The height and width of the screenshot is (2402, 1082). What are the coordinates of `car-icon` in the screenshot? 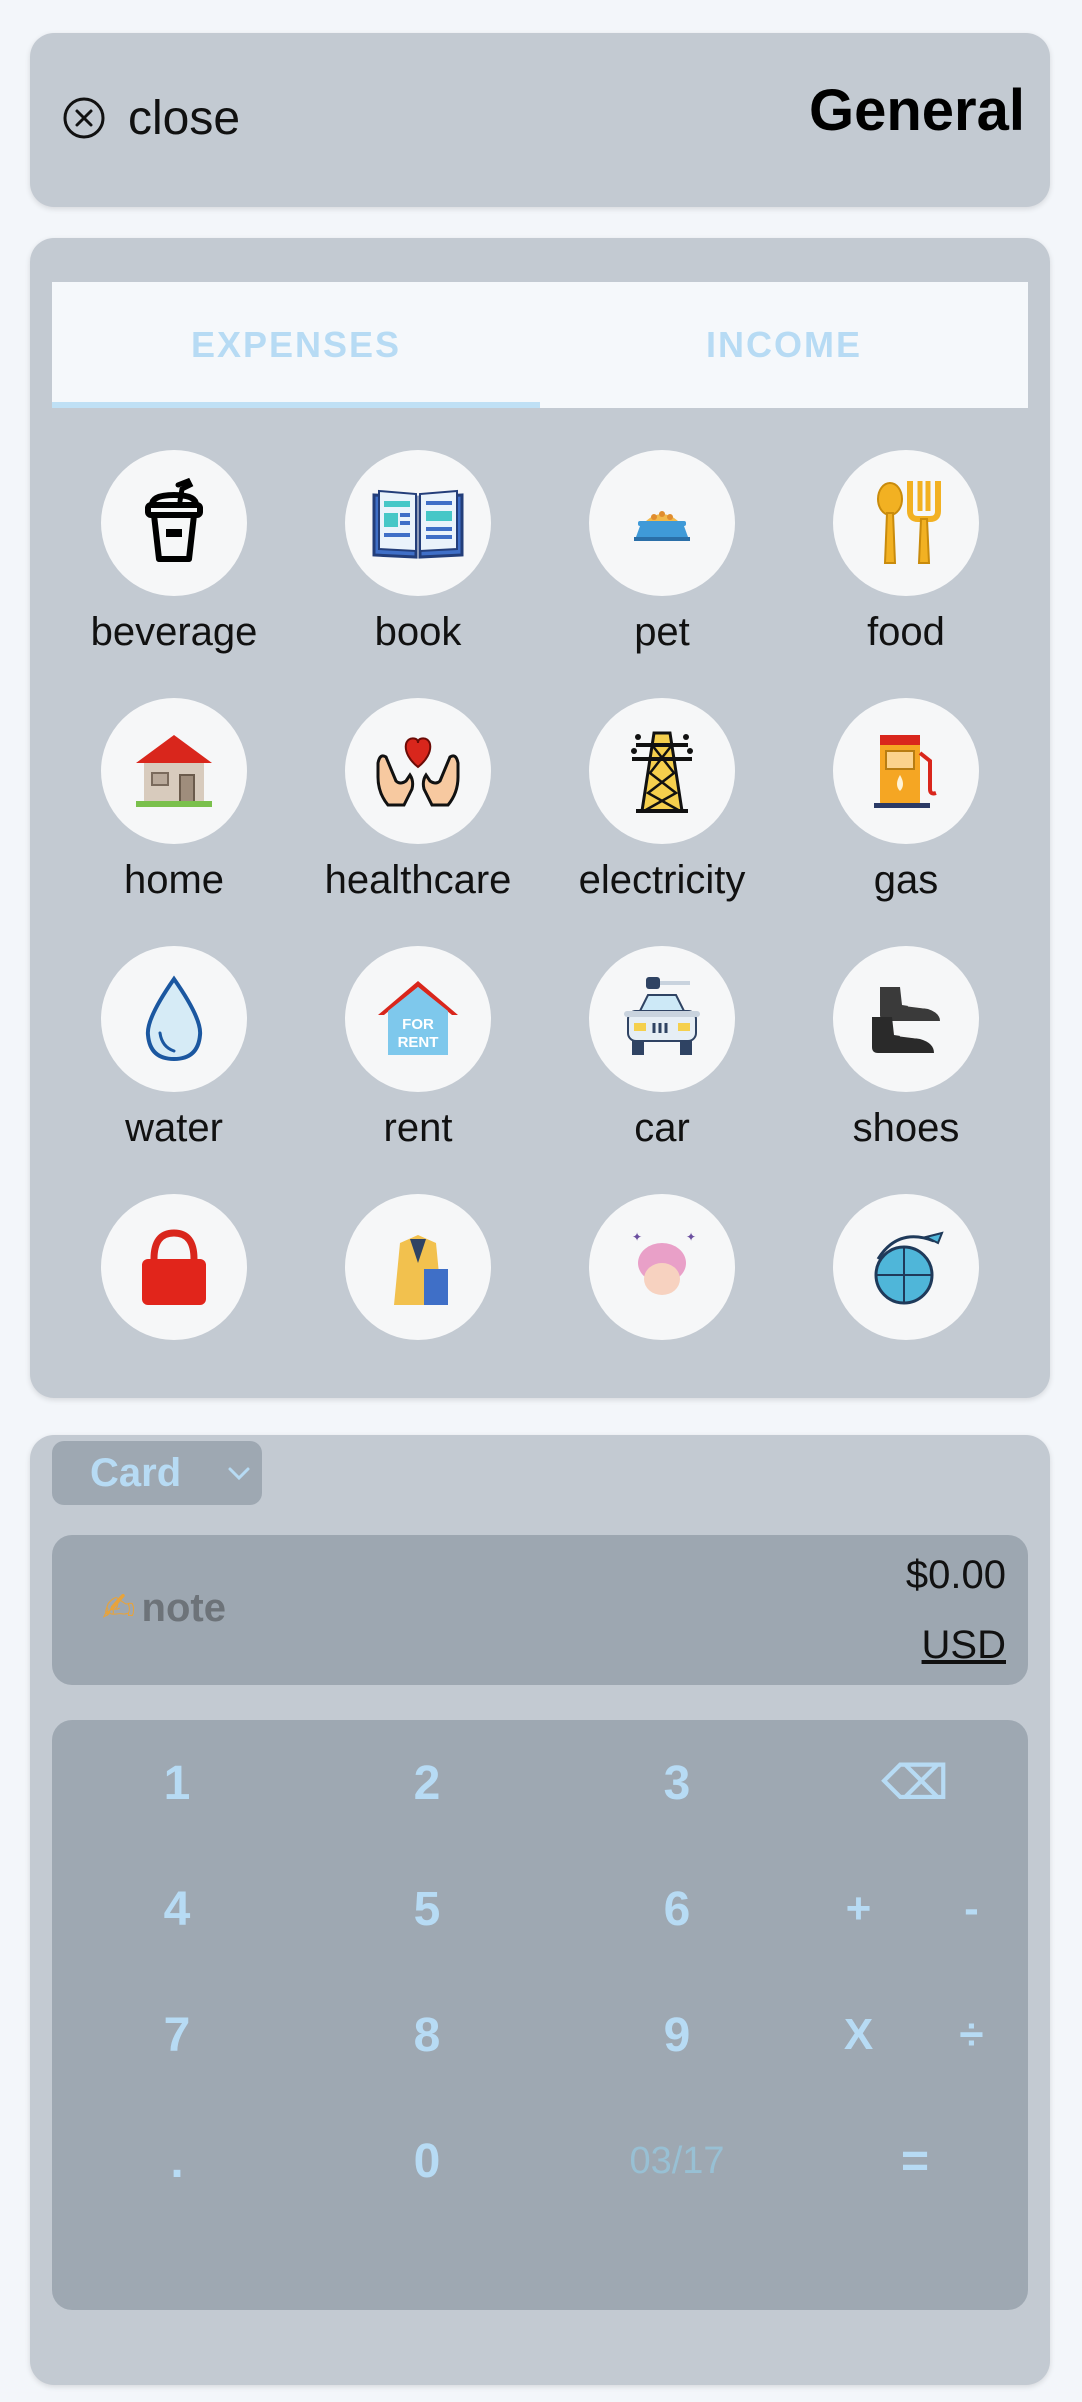 It's located at (662, 1016).